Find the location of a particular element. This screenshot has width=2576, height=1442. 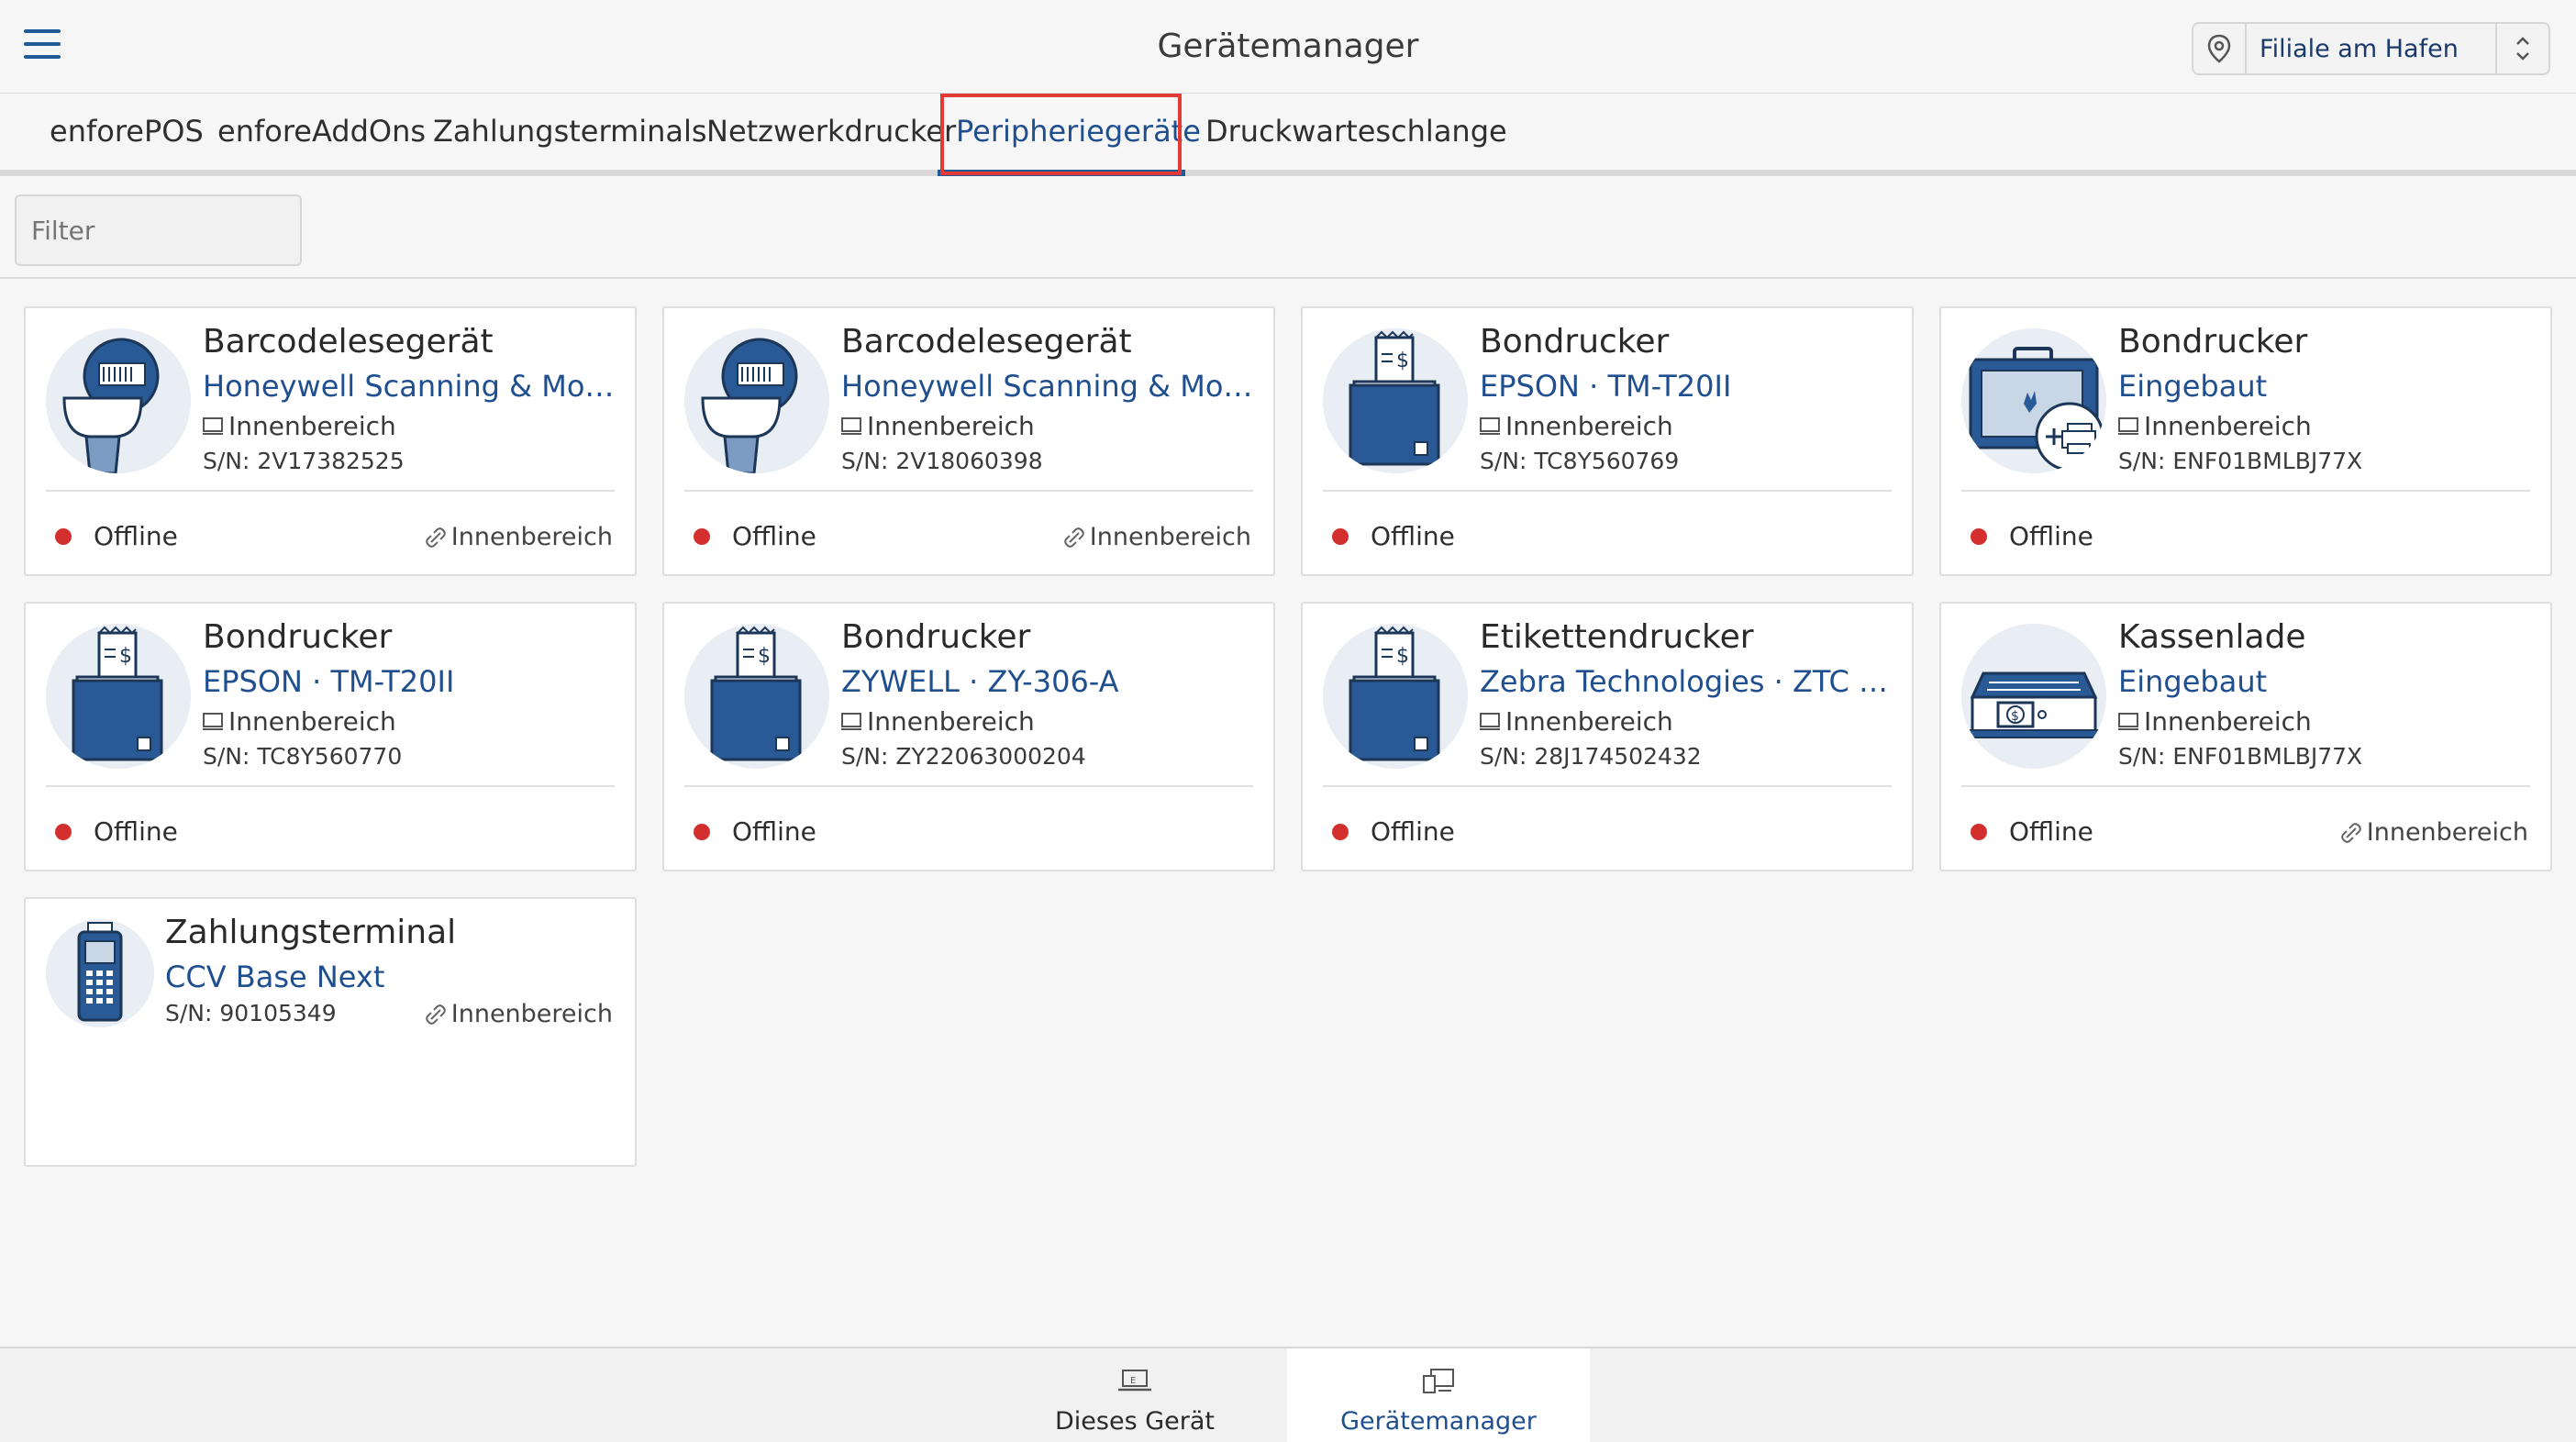

nav-label: Gerätemanager is located at coordinates (1438, 1421).